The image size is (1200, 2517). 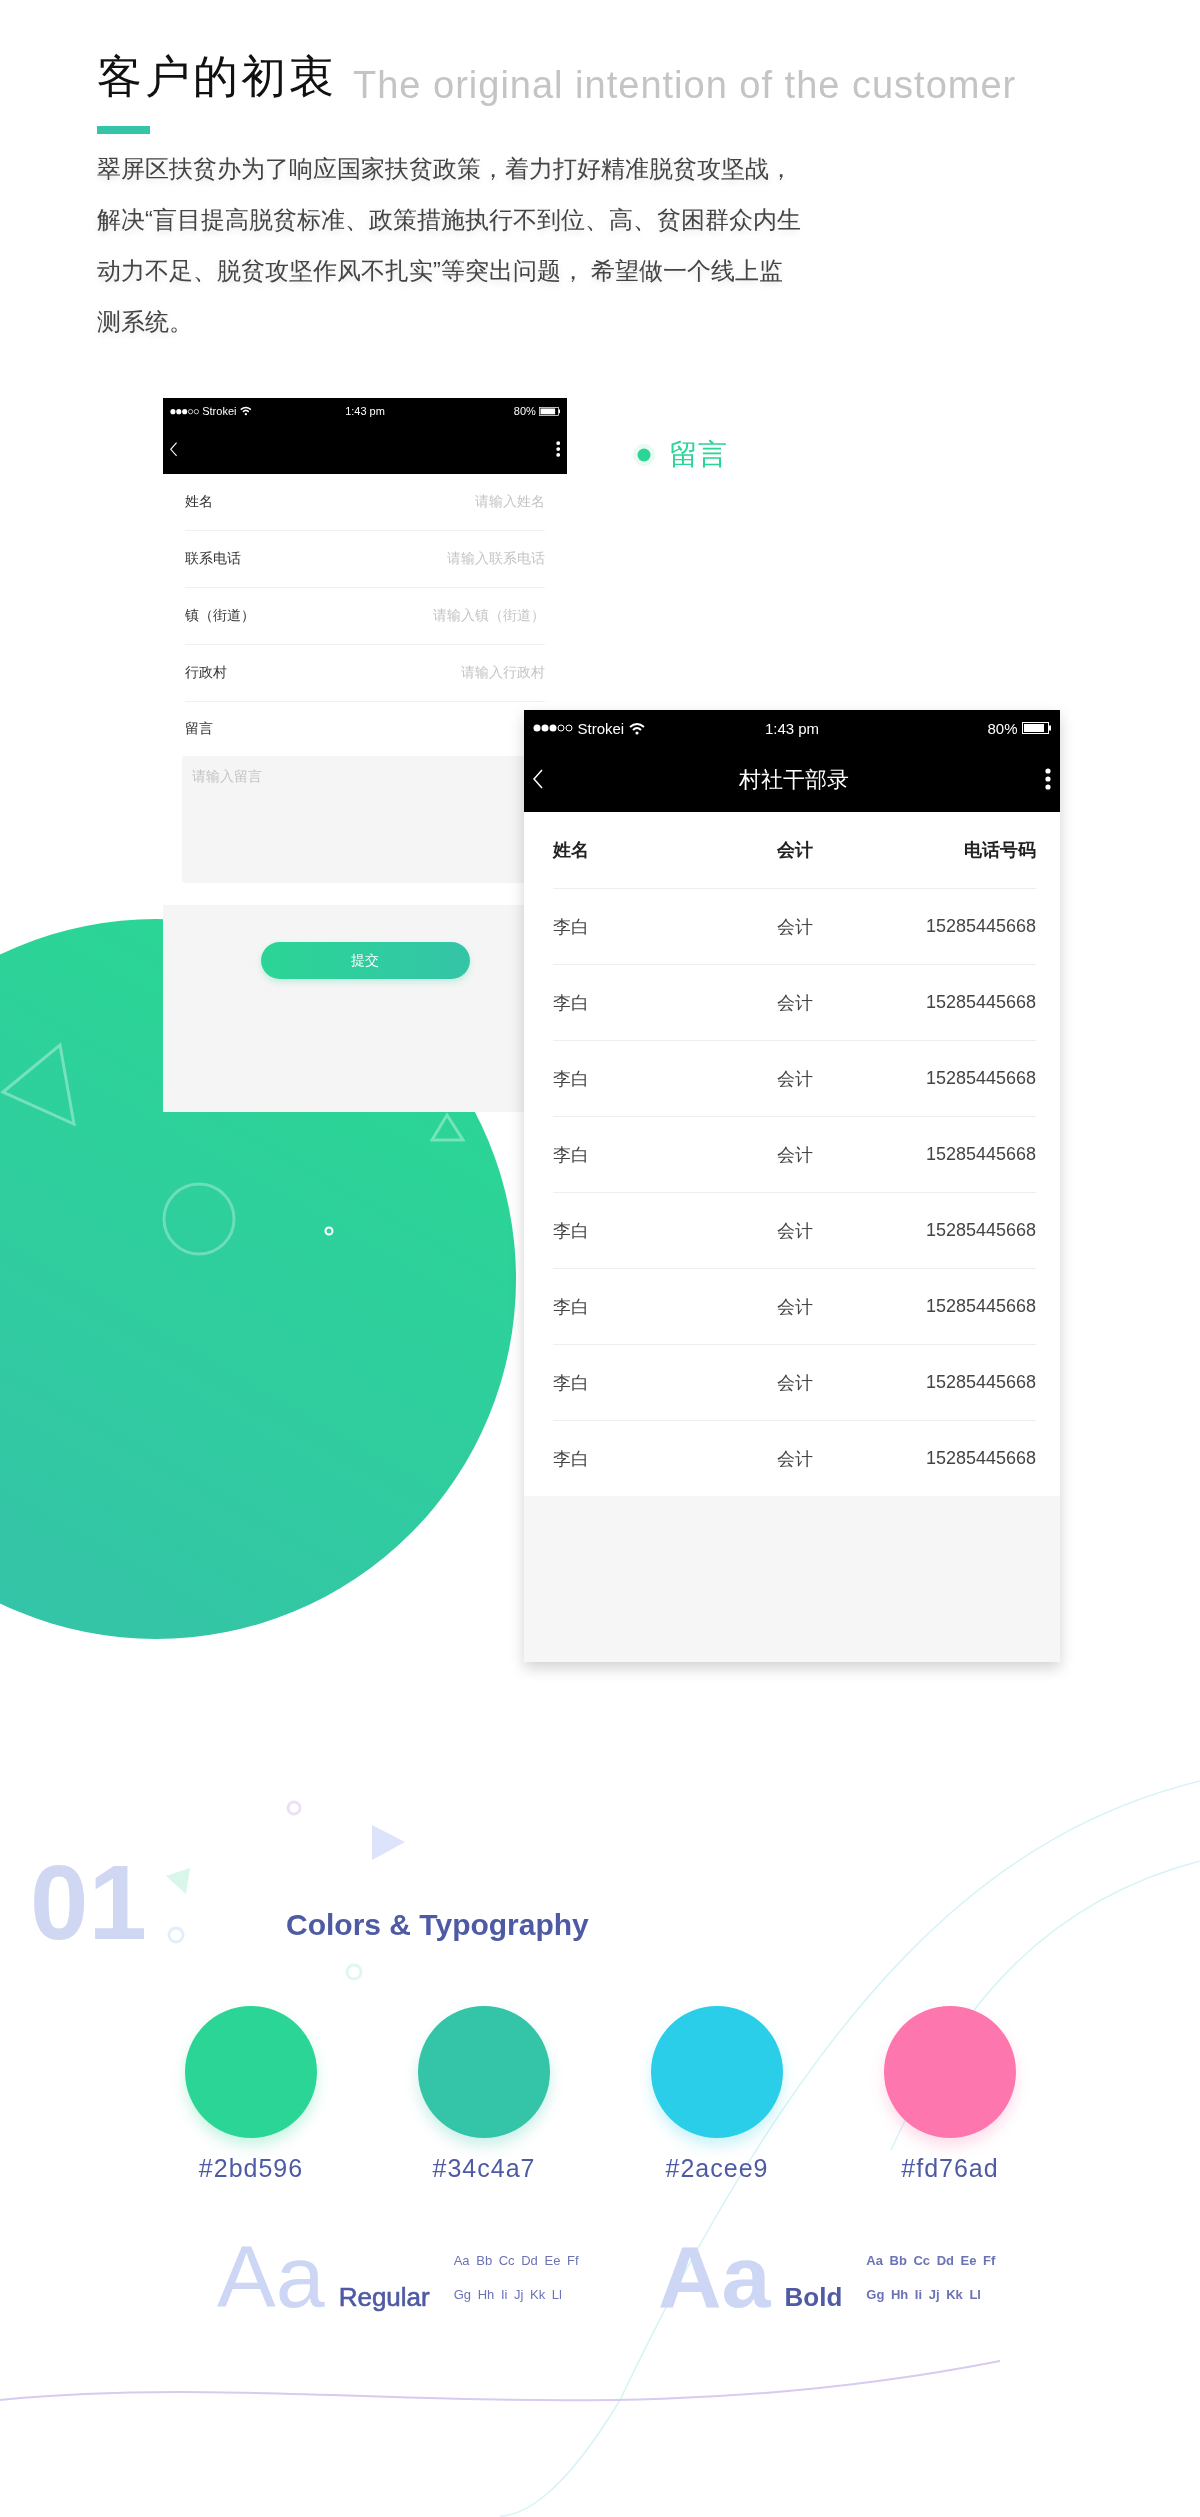 I want to click on field-label: 联系电话, so click(x=213, y=559).